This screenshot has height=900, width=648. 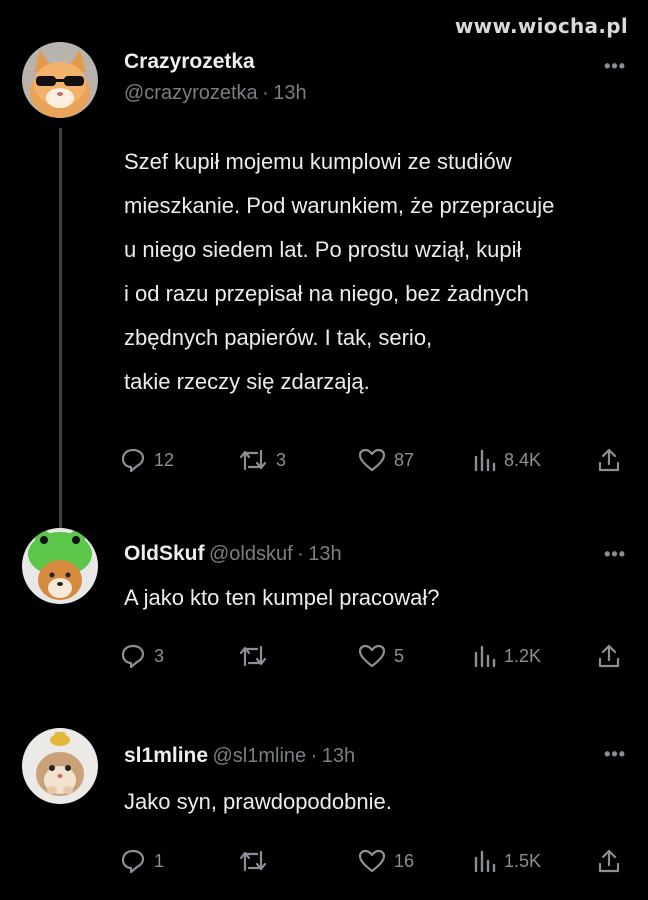 I want to click on tweet-header: OldSkuf @oldskuf · 13h, so click(x=233, y=554).